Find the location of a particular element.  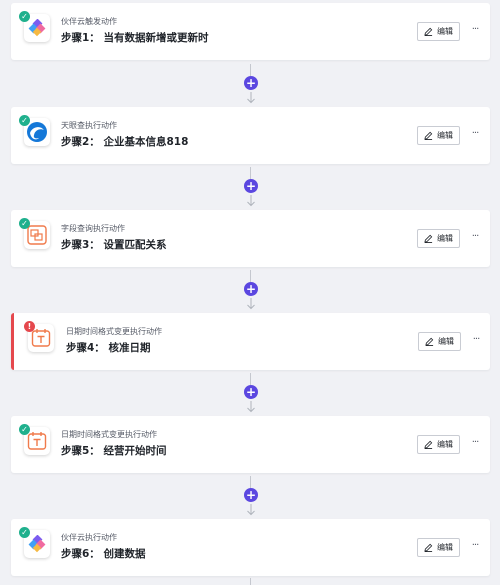

step-title: 步骤2： 企业基本信息818 is located at coordinates (125, 142).